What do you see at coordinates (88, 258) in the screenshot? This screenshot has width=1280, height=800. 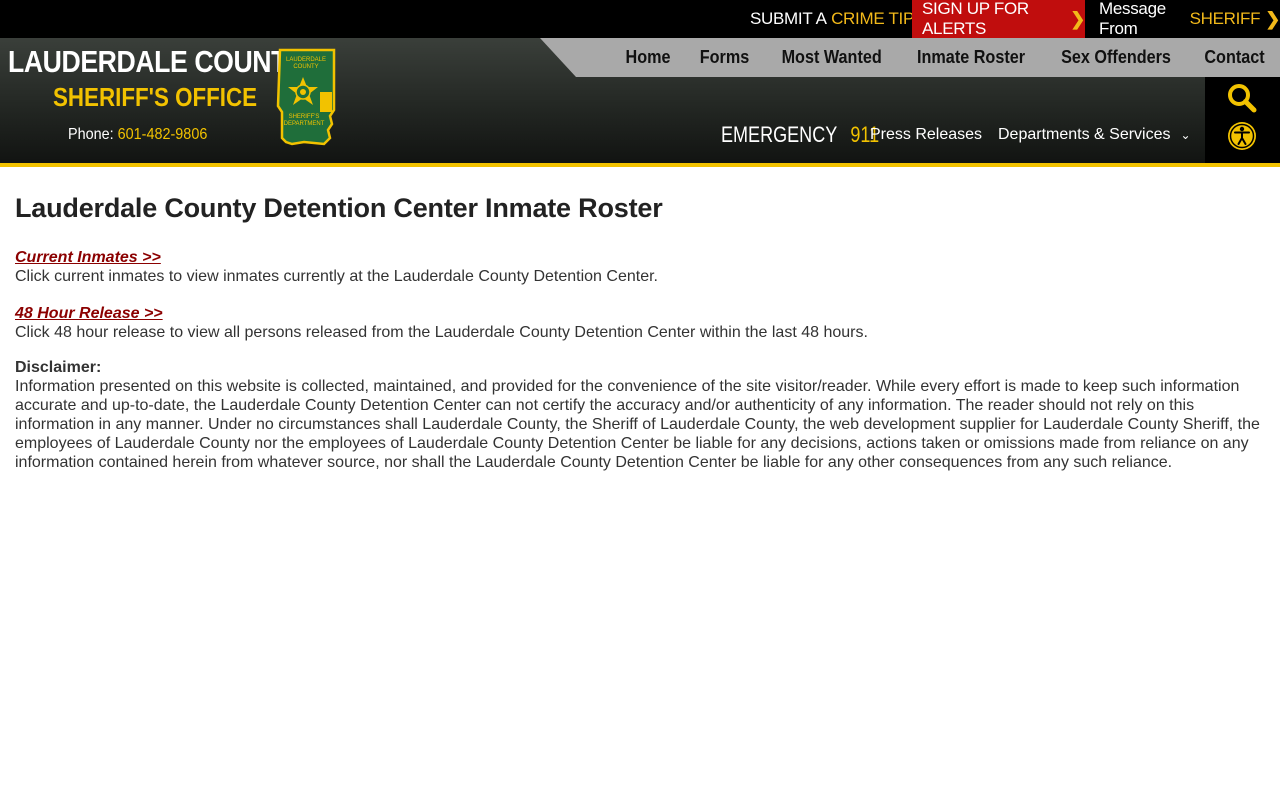 I see `current-inmates-link: Current Inmates >>` at bounding box center [88, 258].